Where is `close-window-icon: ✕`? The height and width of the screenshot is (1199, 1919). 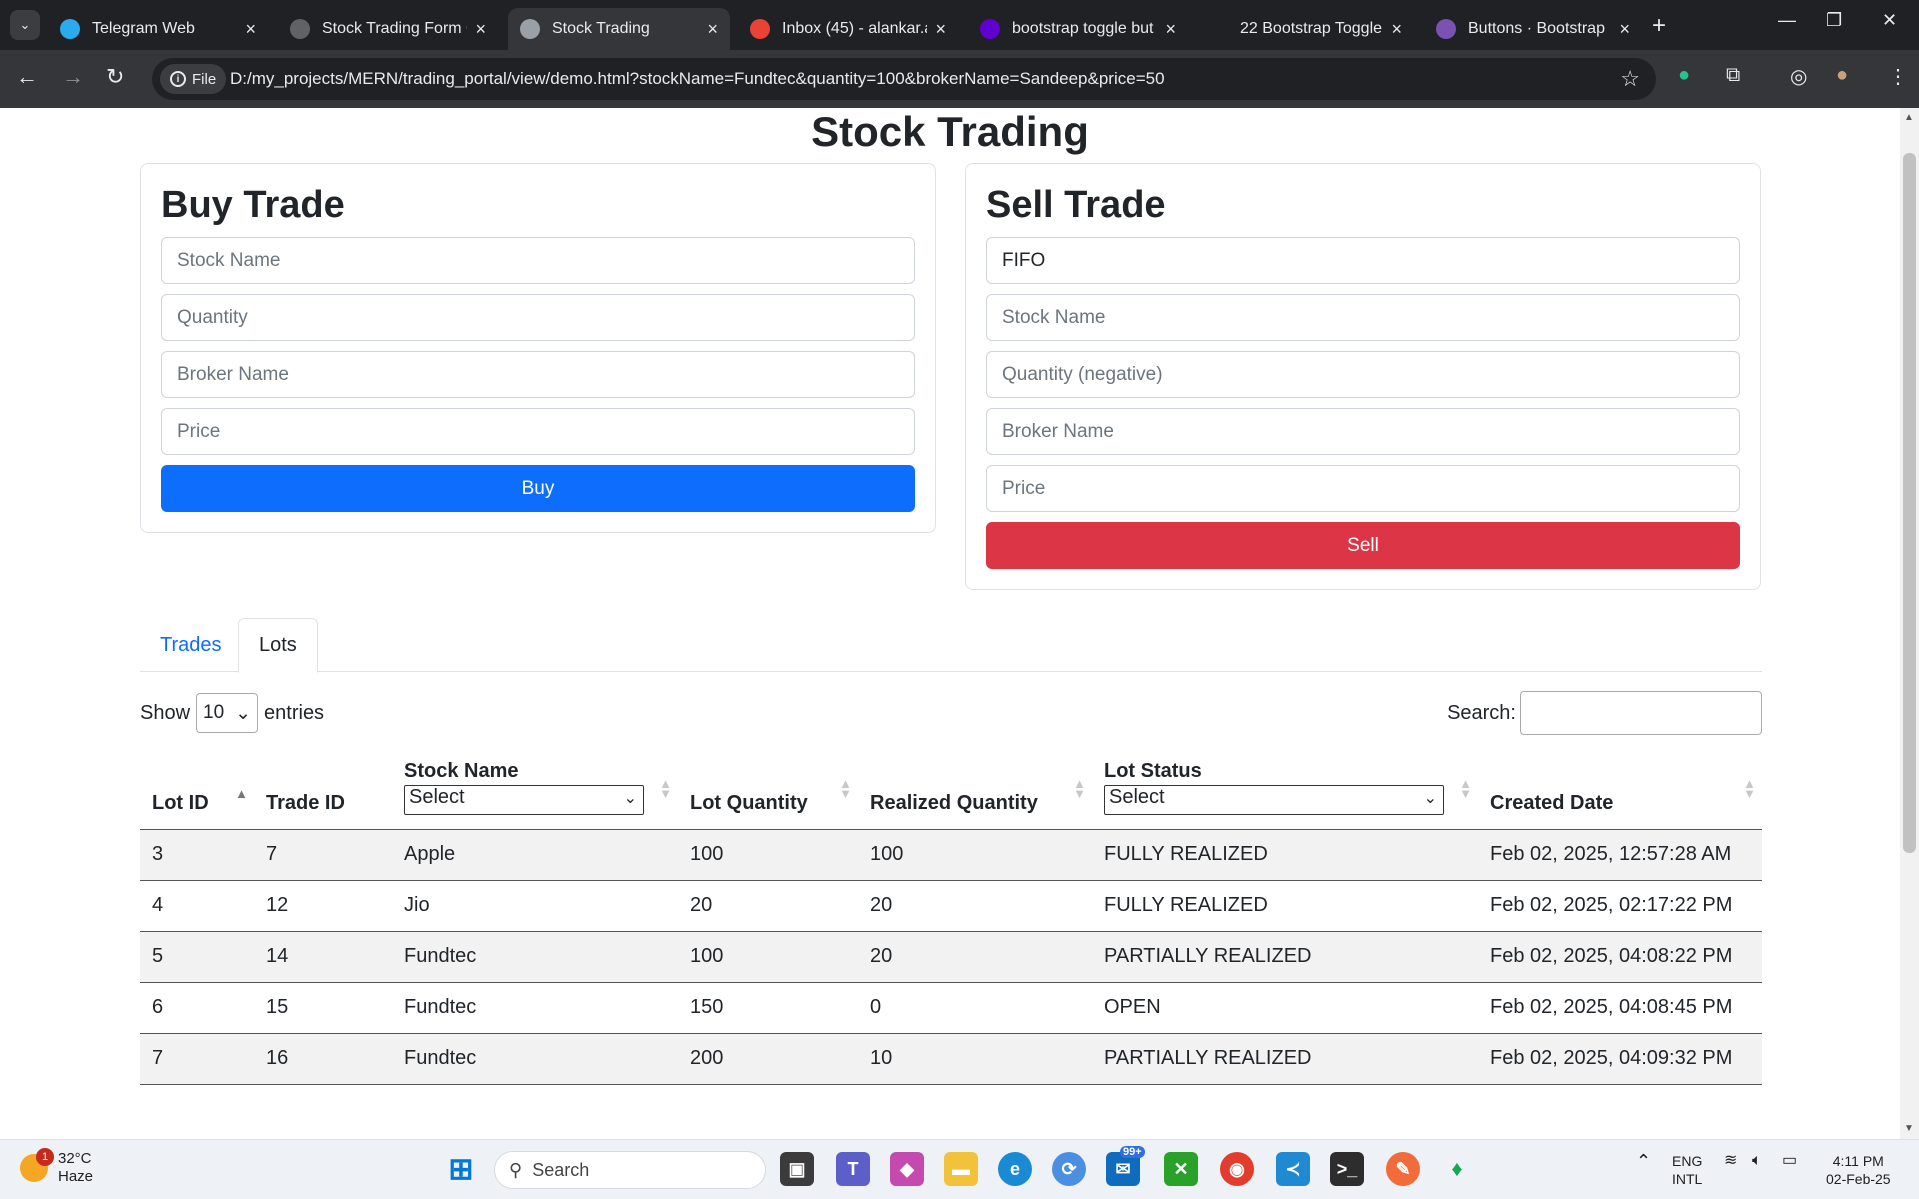
close-window-icon: ✕ is located at coordinates (1889, 20).